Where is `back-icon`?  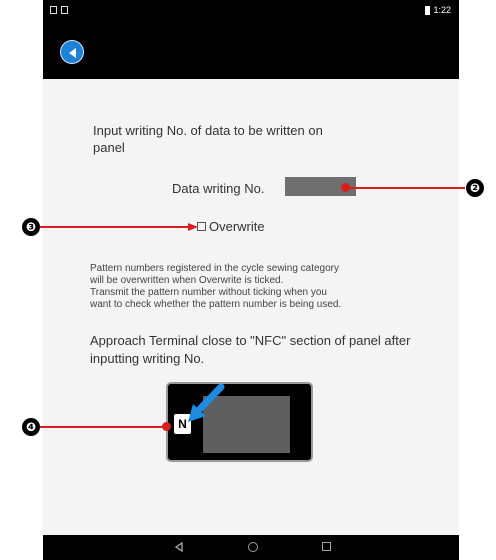
back-icon is located at coordinates (179, 547).